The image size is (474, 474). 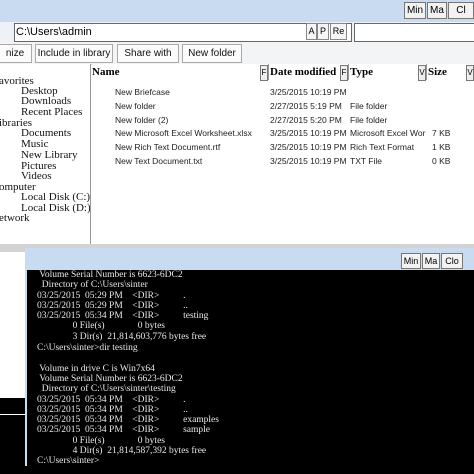 What do you see at coordinates (250, 260) in the screenshot?
I see `cmd-titlebar: Min Ma Clo` at bounding box center [250, 260].